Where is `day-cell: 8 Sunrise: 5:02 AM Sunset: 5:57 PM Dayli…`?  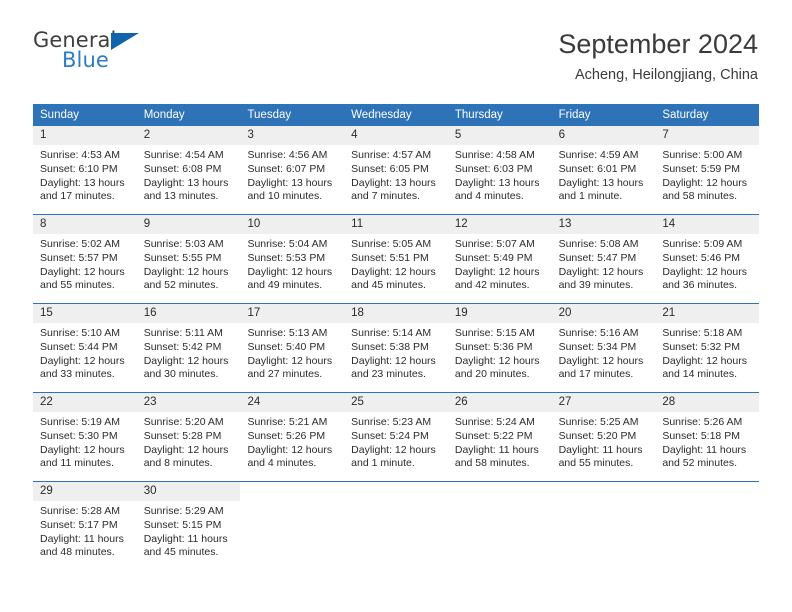 day-cell: 8 Sunrise: 5:02 AM Sunset: 5:57 PM Dayli… is located at coordinates (85, 259).